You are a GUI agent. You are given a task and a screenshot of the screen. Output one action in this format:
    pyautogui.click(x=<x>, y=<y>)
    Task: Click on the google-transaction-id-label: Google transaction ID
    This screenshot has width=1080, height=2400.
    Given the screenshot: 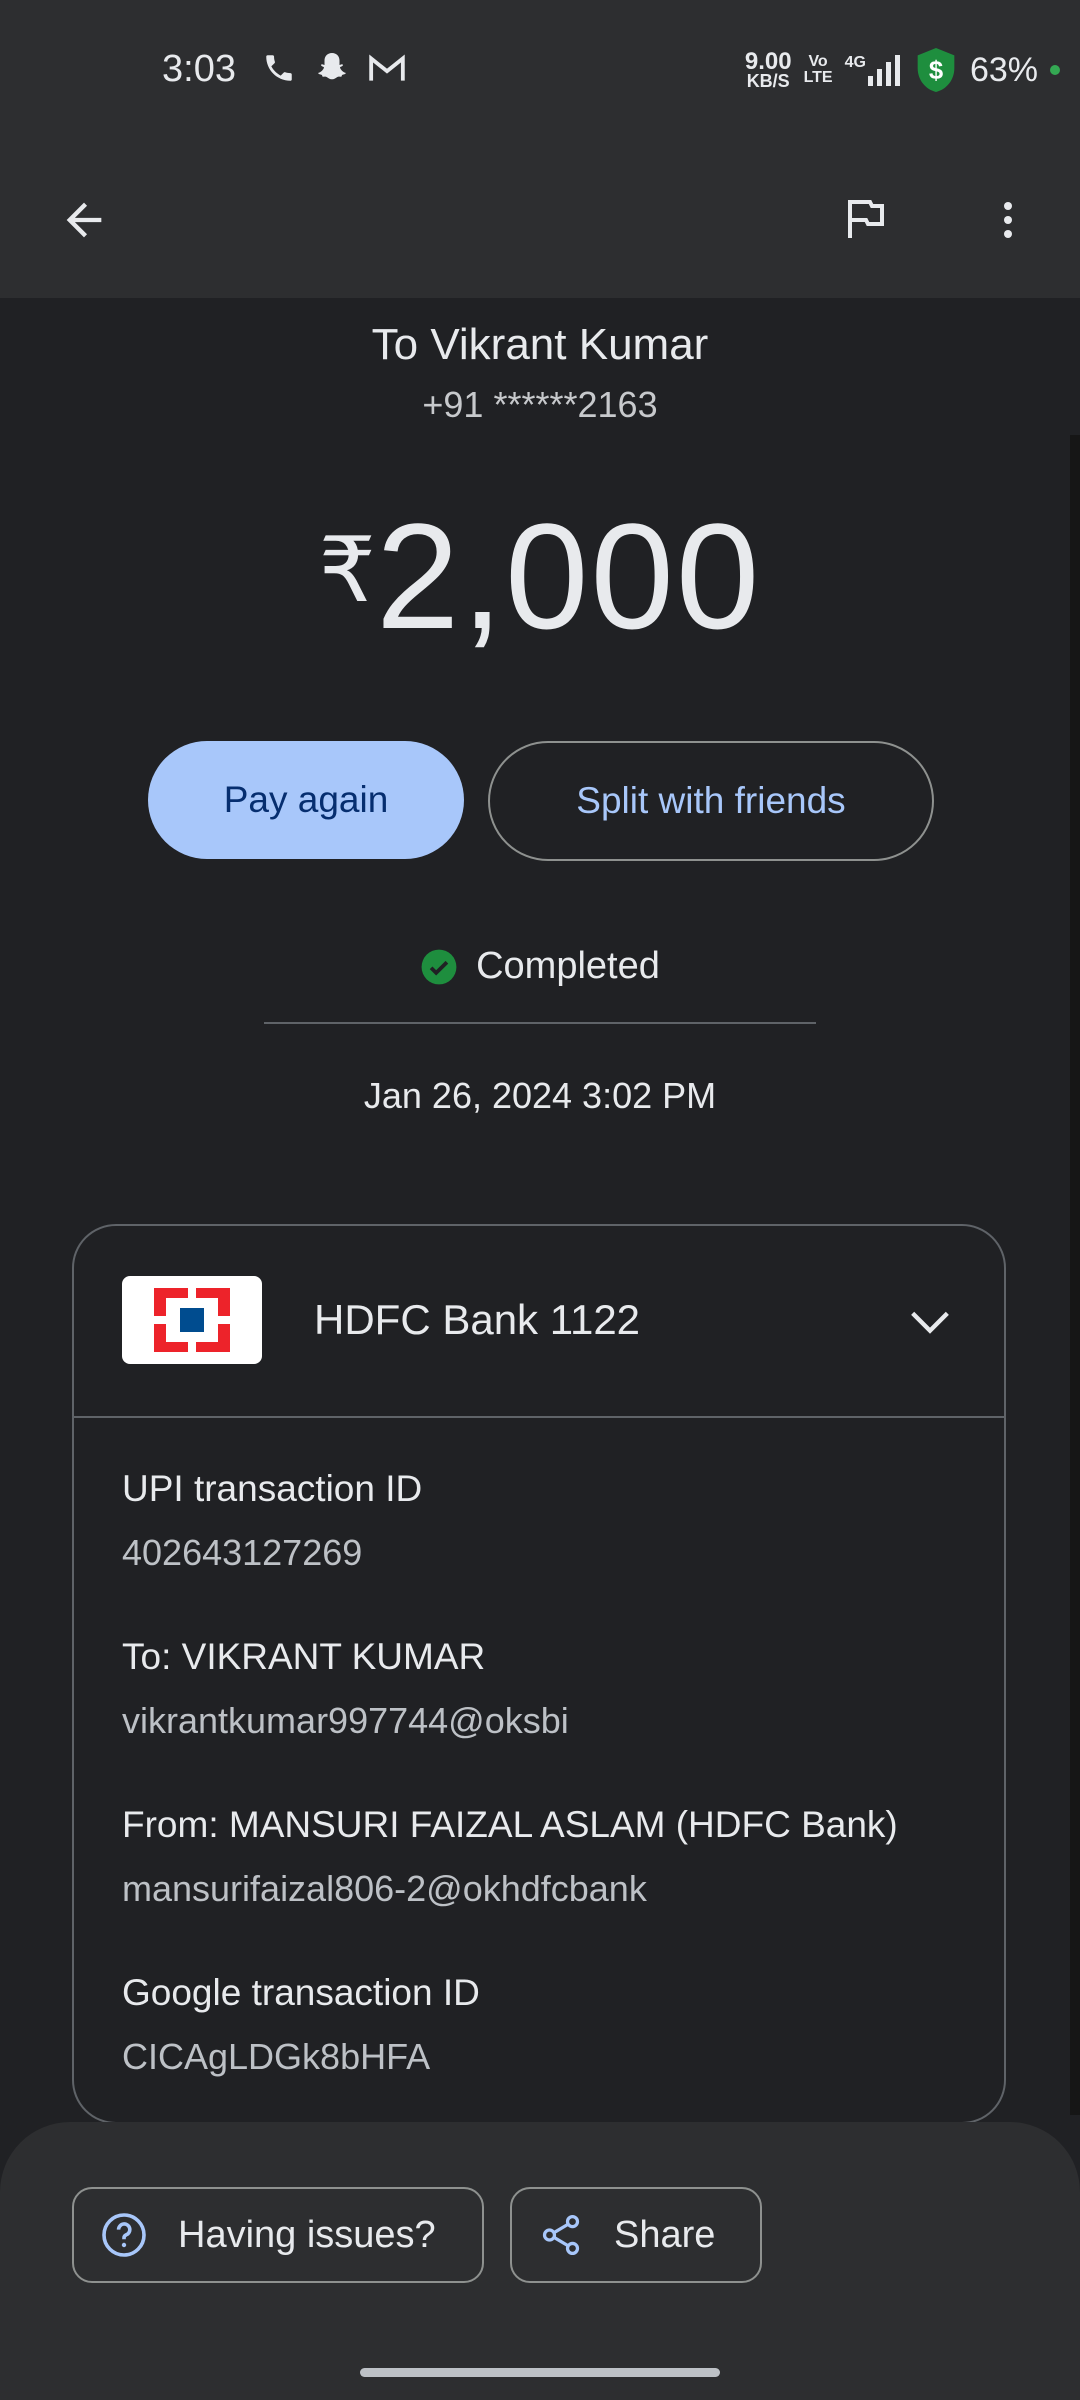 What is the action you would take?
    pyautogui.click(x=301, y=1992)
    